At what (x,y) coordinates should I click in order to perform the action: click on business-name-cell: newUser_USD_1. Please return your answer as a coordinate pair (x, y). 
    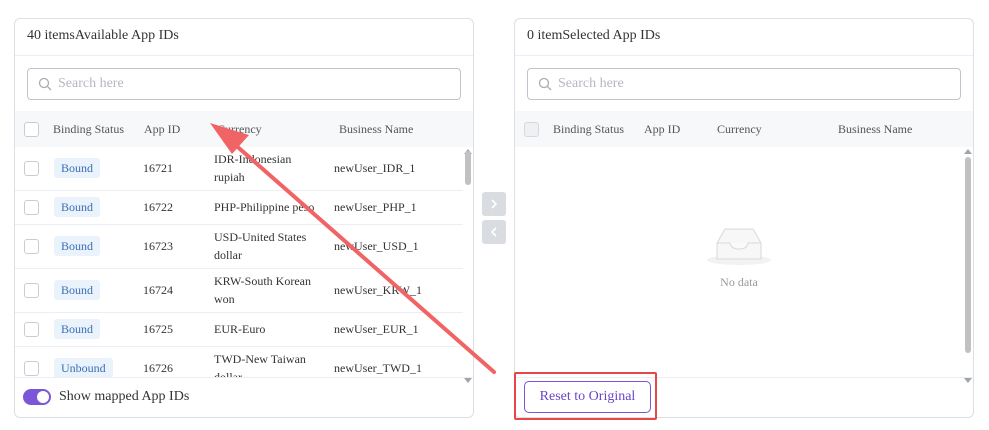
    Looking at the image, I should click on (376, 246).